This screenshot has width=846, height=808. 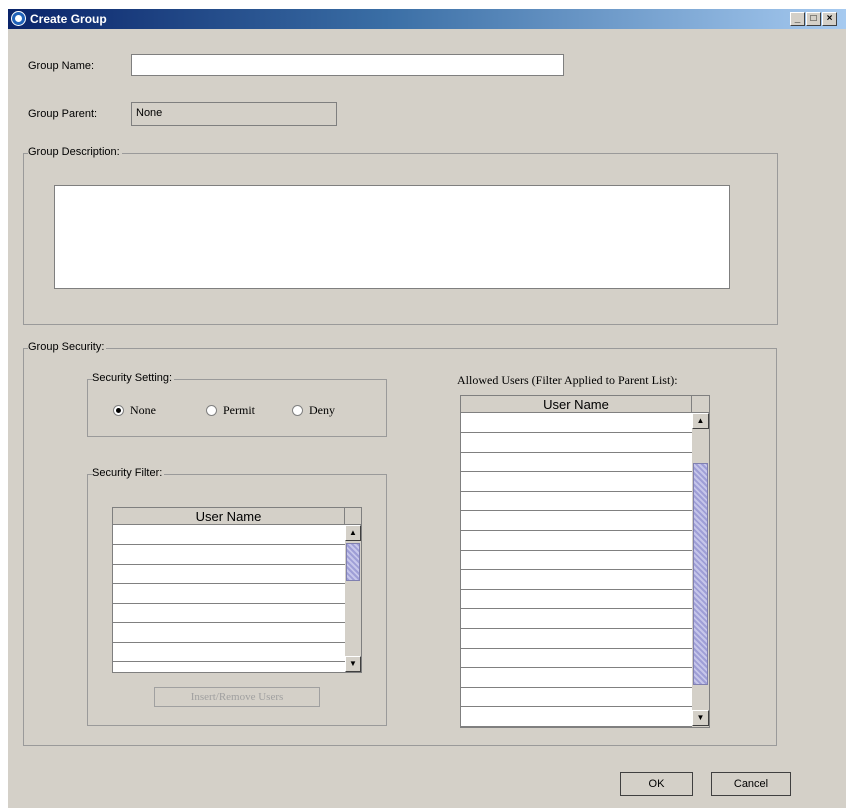 What do you see at coordinates (751, 784) in the screenshot?
I see `cancel-button: Cancel` at bounding box center [751, 784].